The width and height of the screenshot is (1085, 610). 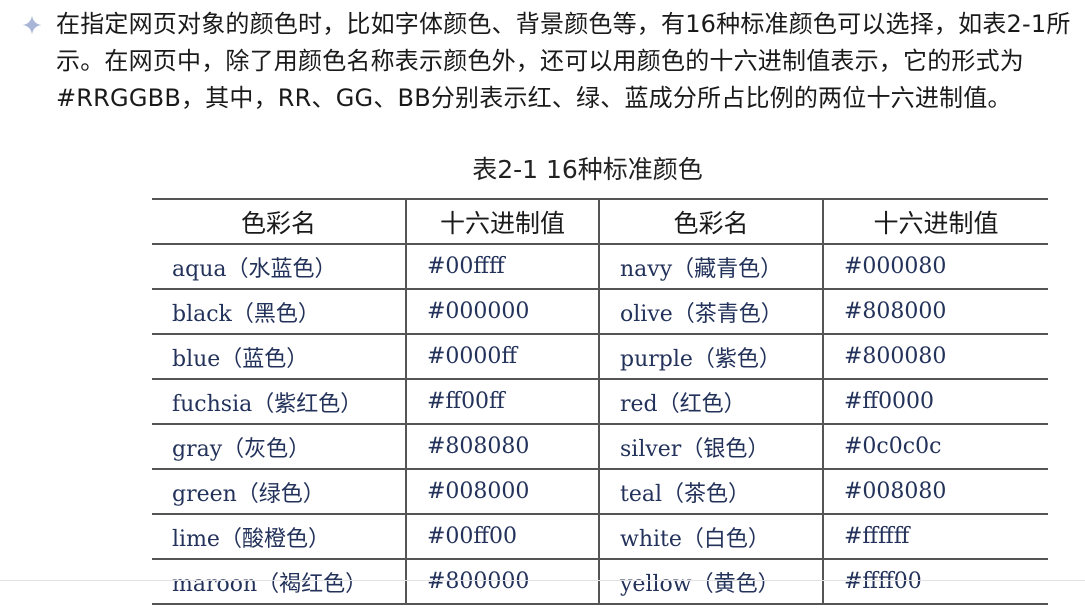 What do you see at coordinates (935, 582) in the screenshot?
I see `hex-value-cell: #ffff00` at bounding box center [935, 582].